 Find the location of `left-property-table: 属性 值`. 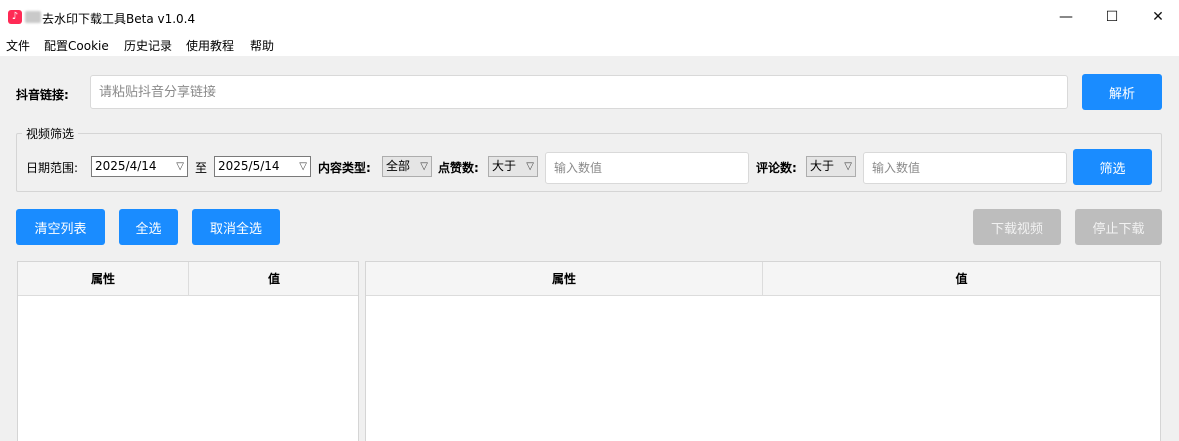

left-property-table: 属性 值 is located at coordinates (188, 351).